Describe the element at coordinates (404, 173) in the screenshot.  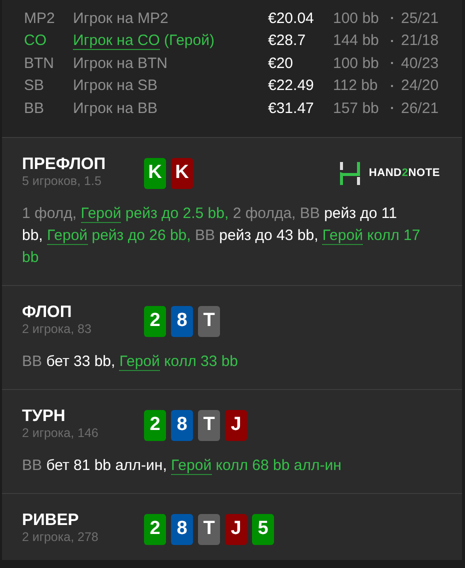
I see `logo-text: HAND2NOTE` at that location.